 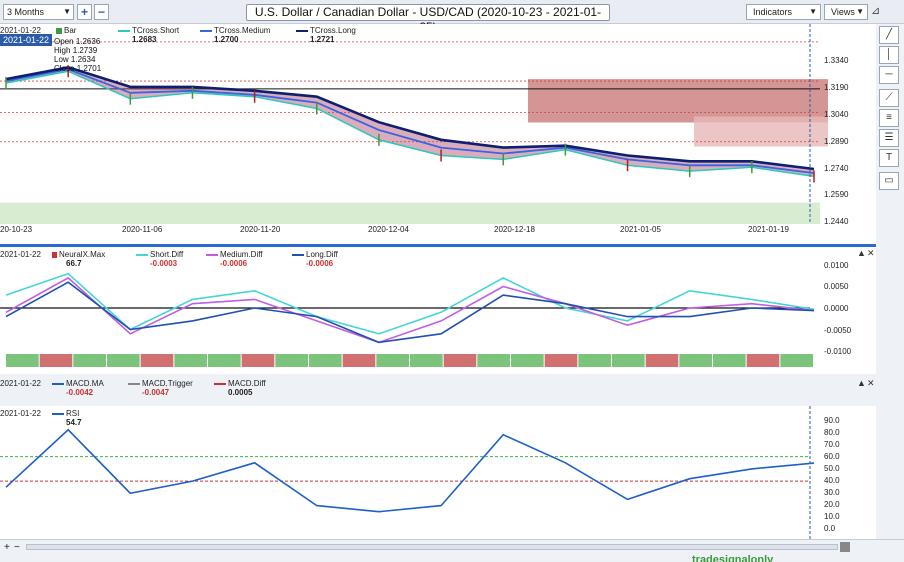 I want to click on fibonacci-tool: ☰, so click(x=889, y=138).